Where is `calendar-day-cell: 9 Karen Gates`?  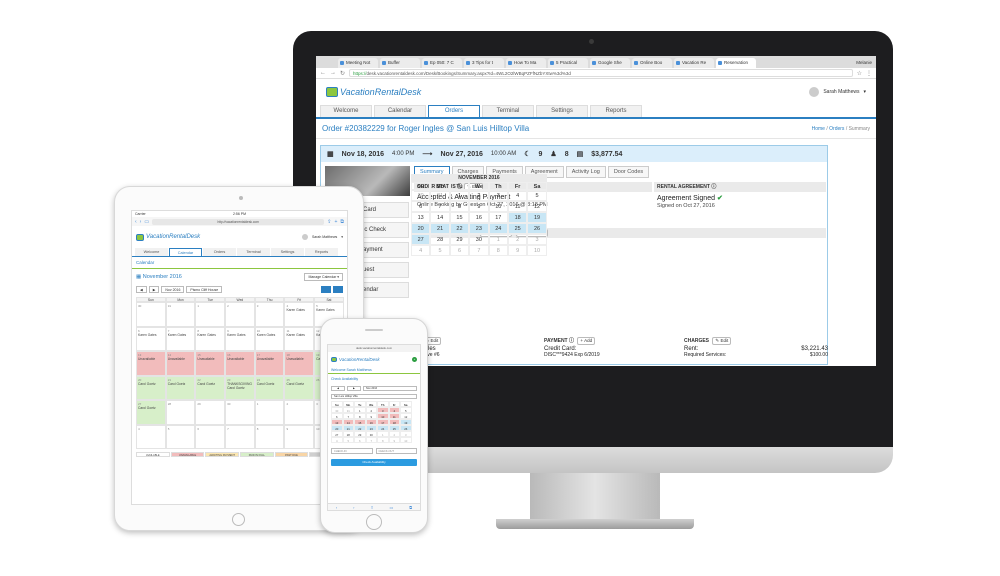 calendar-day-cell: 9 Karen Gates is located at coordinates (240, 338).